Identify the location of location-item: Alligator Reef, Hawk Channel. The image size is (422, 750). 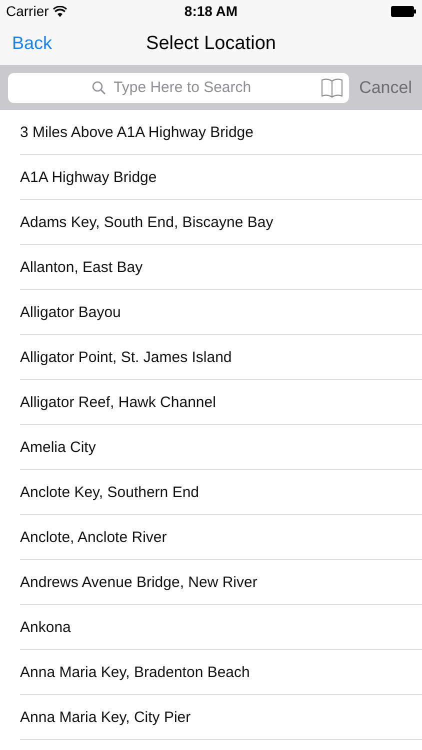
(118, 402).